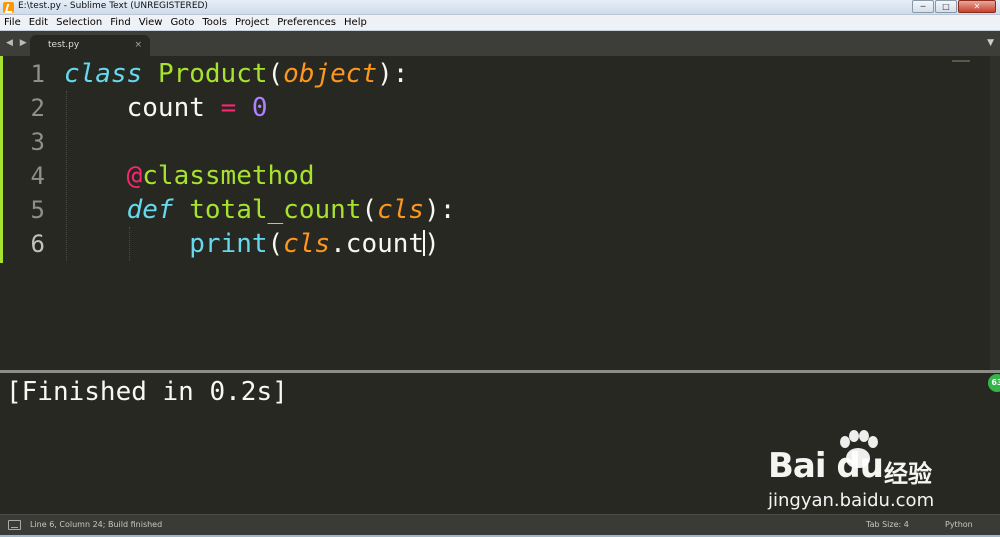 The height and width of the screenshot is (537, 1000). I want to click on code-line: 5 def total_count(cls):, so click(495, 210).